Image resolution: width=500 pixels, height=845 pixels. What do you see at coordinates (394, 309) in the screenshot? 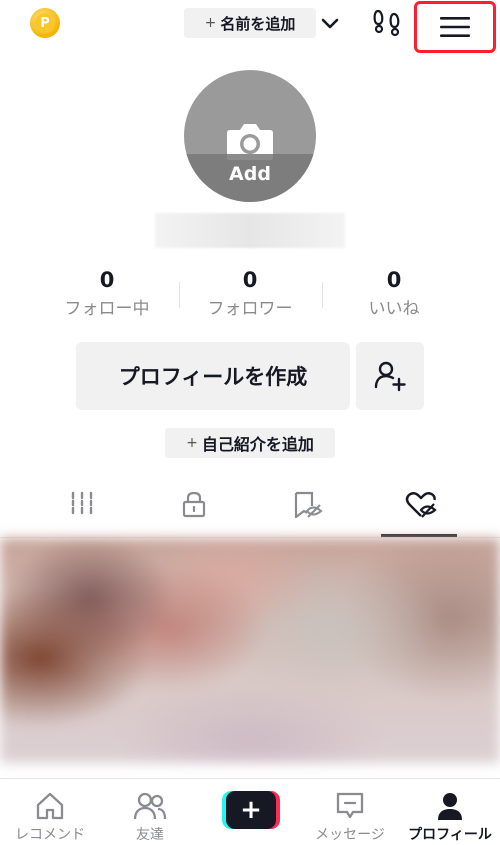
I see `likes-label: いいね` at bounding box center [394, 309].